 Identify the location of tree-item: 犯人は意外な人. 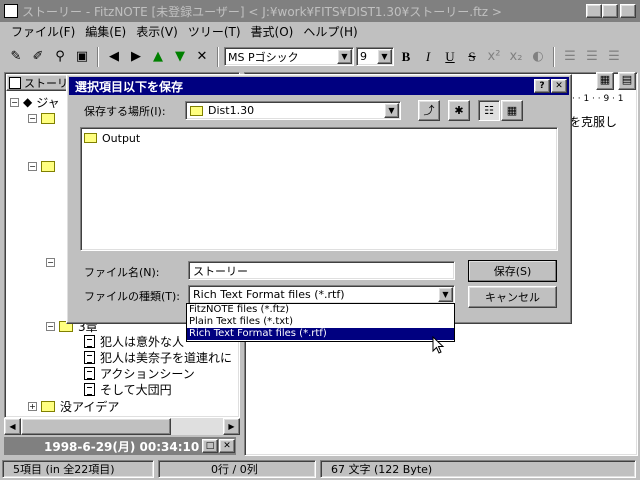
(134, 341).